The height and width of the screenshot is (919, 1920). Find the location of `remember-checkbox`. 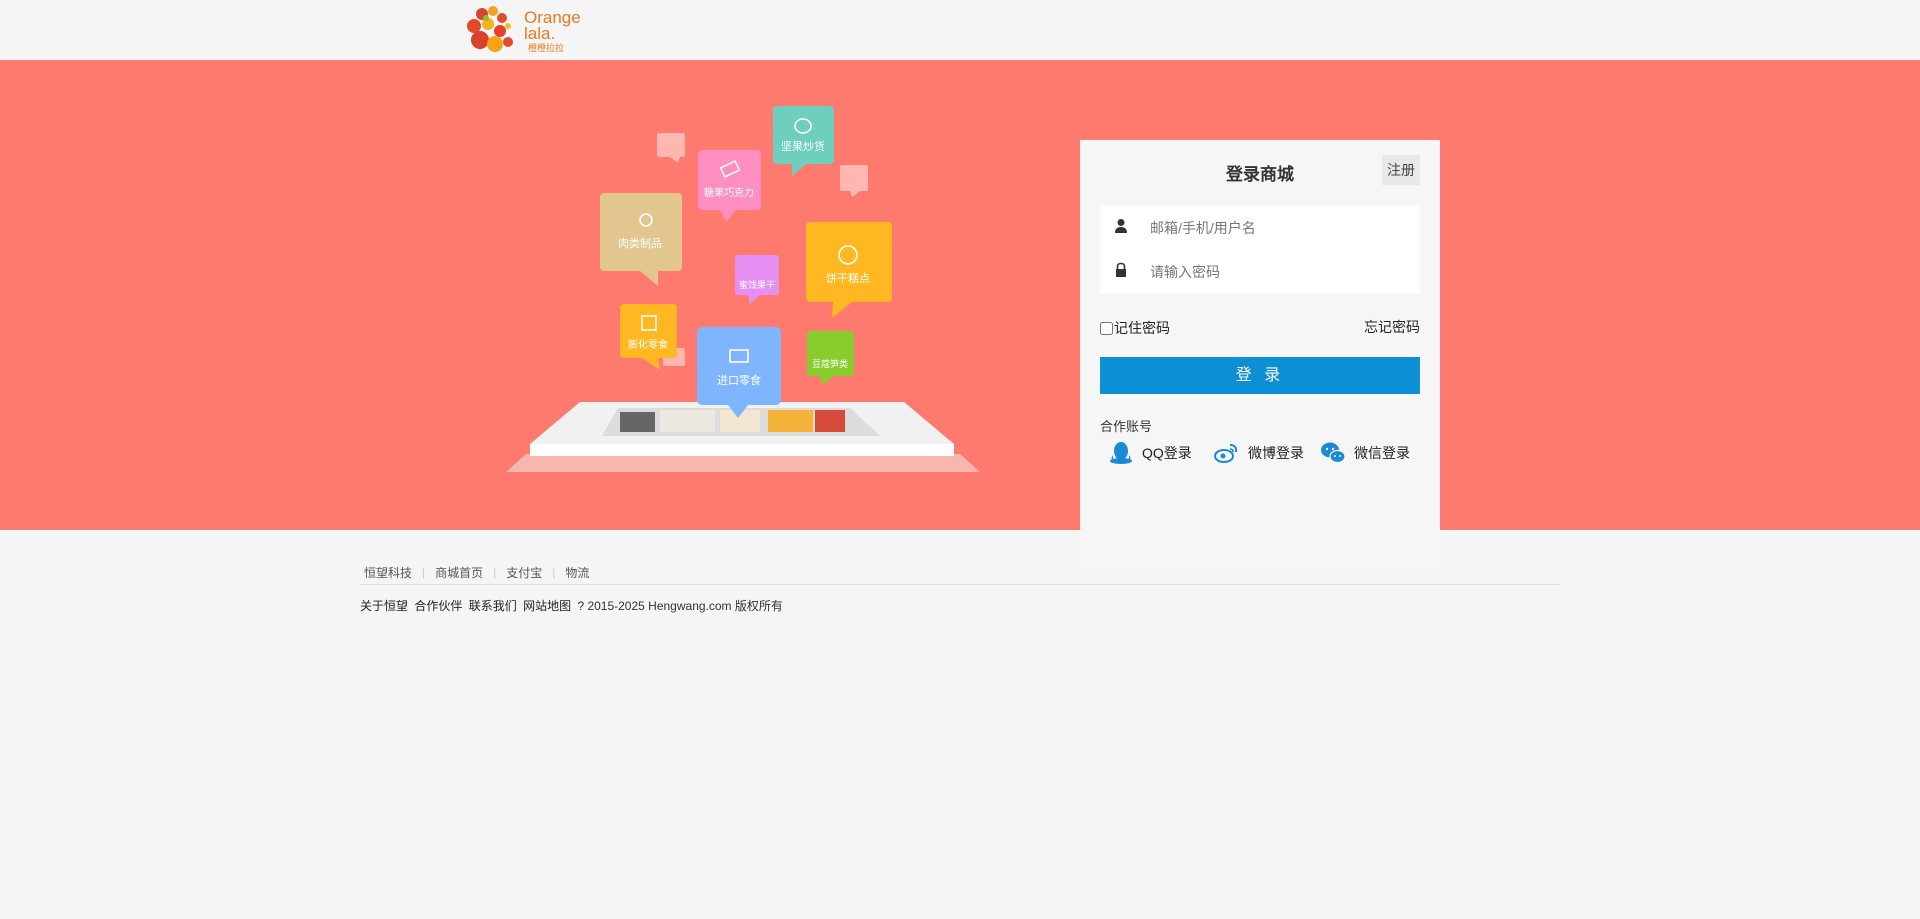

remember-checkbox is located at coordinates (1106, 328).